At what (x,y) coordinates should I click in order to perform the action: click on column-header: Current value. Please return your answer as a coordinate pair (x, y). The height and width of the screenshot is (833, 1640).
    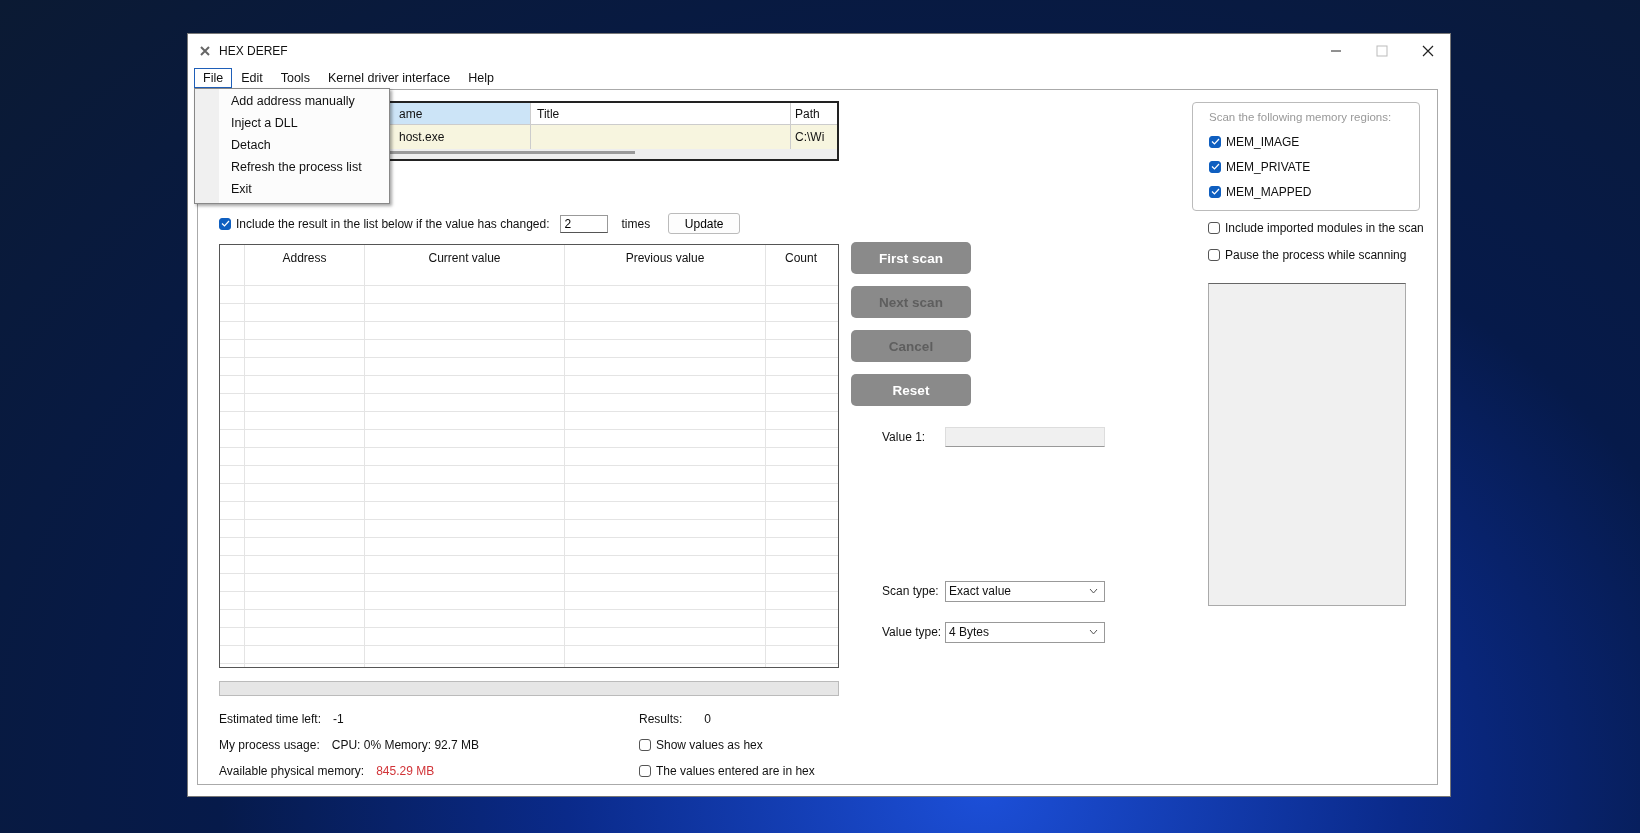
    Looking at the image, I should click on (465, 264).